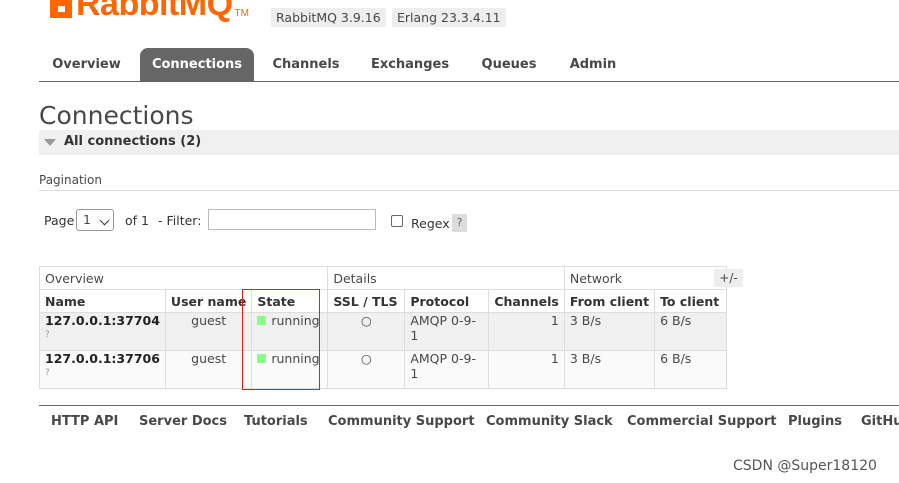  What do you see at coordinates (430, 223) in the screenshot?
I see `regex-label: Regex` at bounding box center [430, 223].